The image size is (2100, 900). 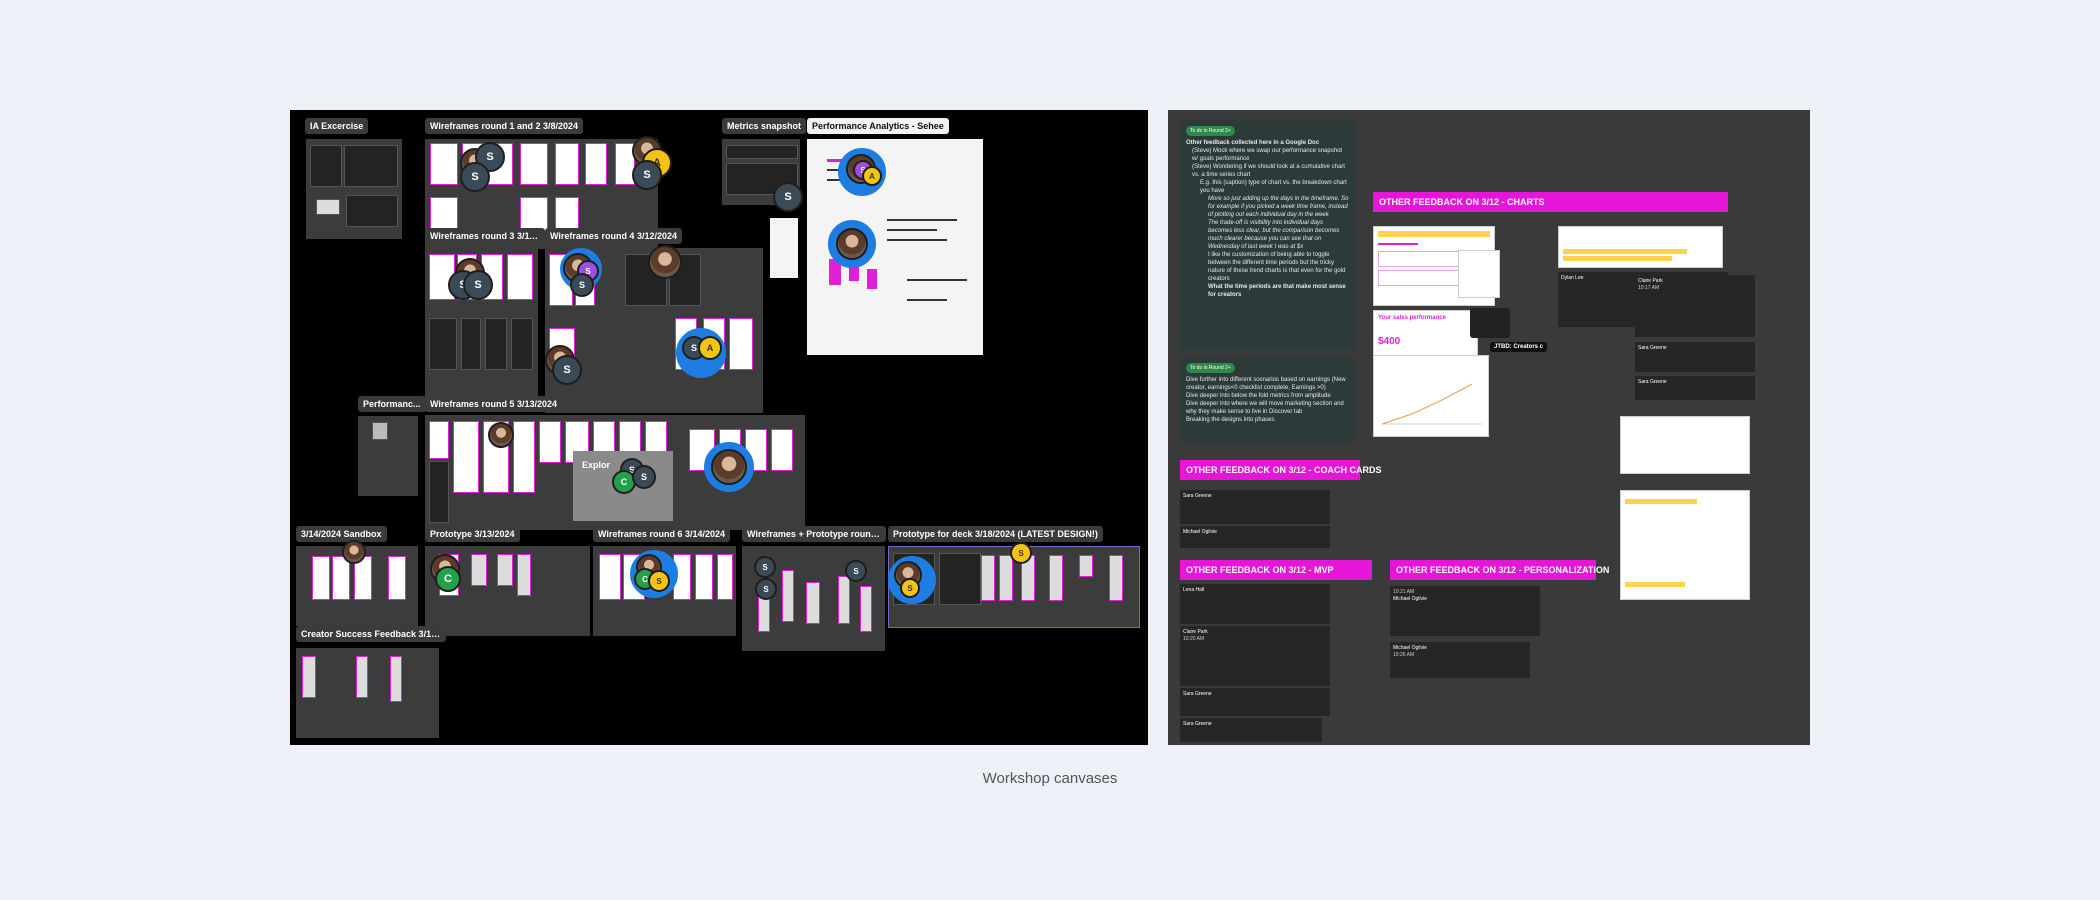 What do you see at coordinates (1404, 655) in the screenshot?
I see `chat-time: 10:26 AM` at bounding box center [1404, 655].